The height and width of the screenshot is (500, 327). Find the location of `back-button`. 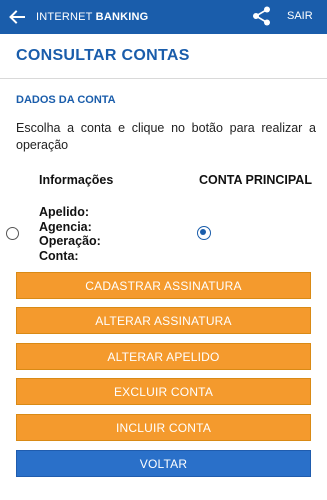

back-button is located at coordinates (17, 17).